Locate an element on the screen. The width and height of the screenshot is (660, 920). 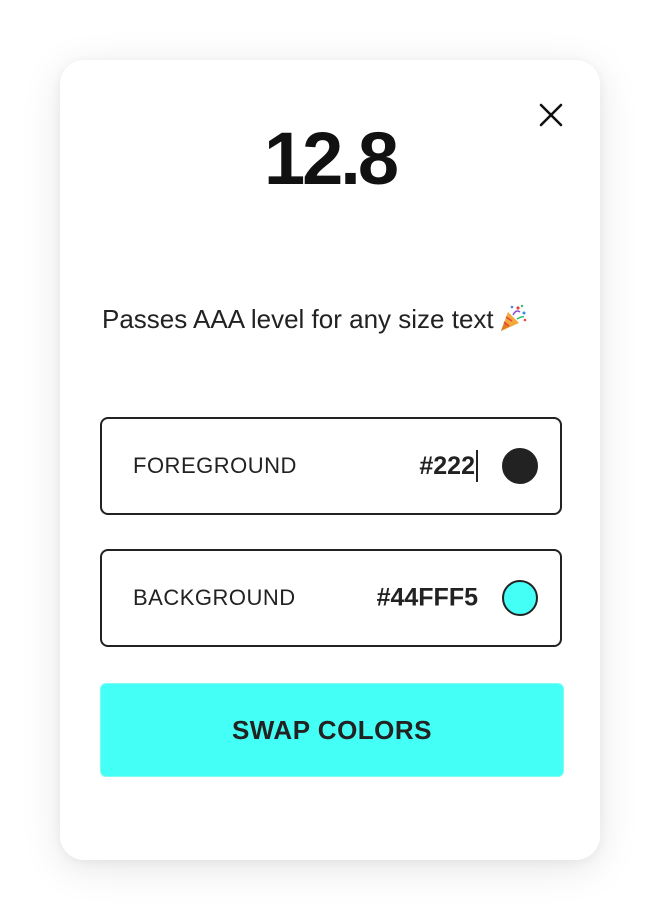
background-value: #44FFF5 is located at coordinates (427, 597).